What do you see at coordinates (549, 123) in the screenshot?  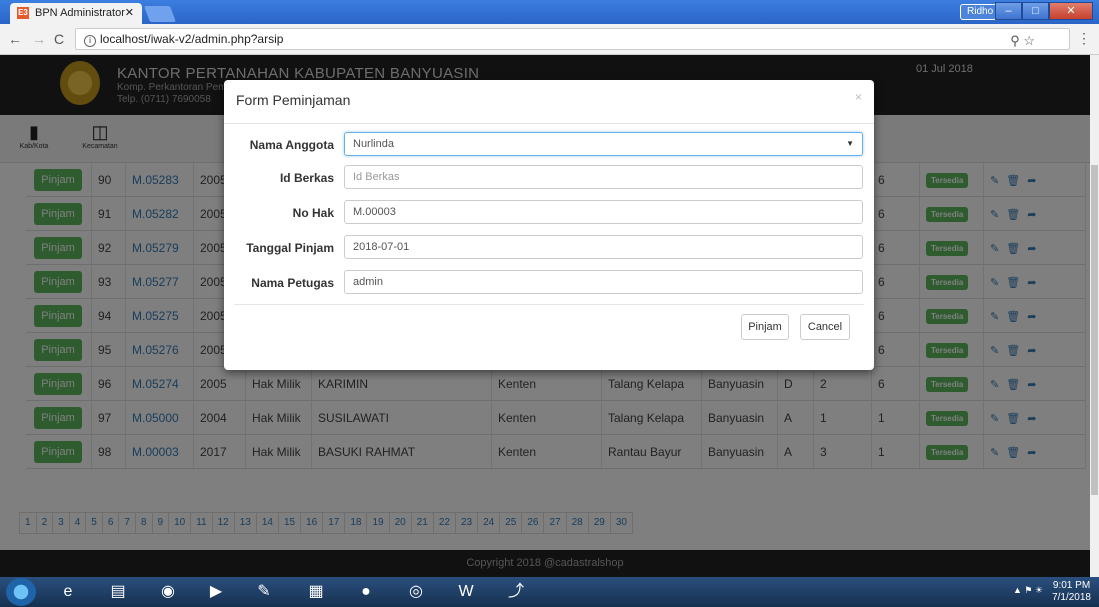 I see `modal-divider` at bounding box center [549, 123].